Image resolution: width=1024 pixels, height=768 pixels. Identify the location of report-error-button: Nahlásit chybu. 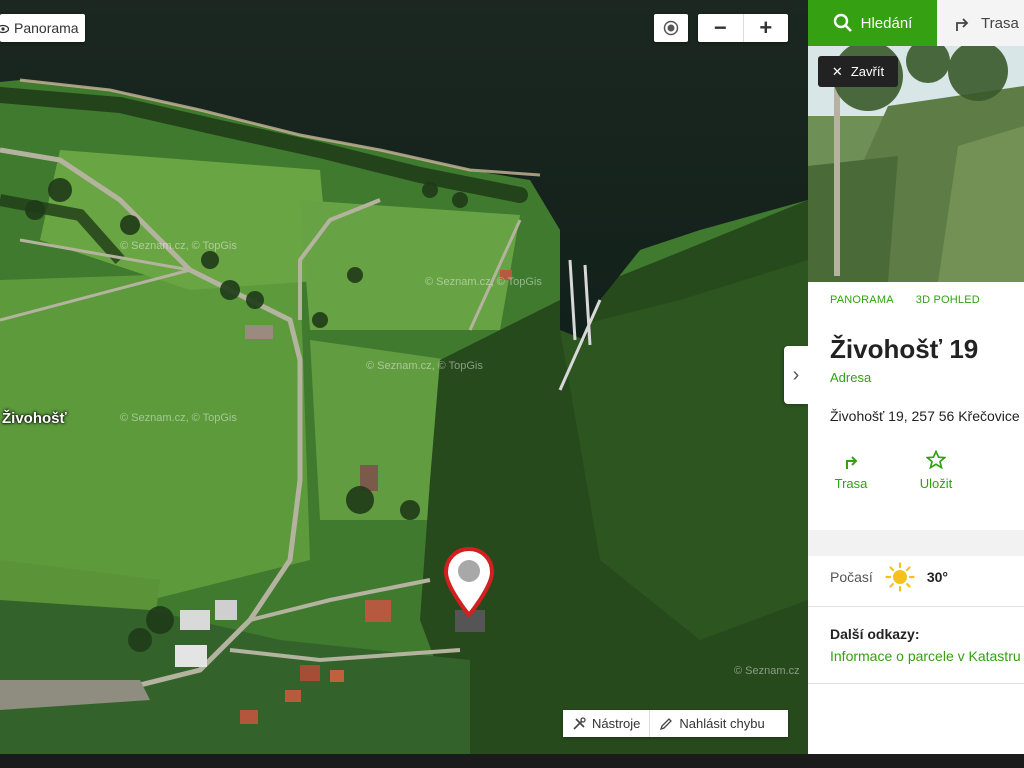
(711, 723).